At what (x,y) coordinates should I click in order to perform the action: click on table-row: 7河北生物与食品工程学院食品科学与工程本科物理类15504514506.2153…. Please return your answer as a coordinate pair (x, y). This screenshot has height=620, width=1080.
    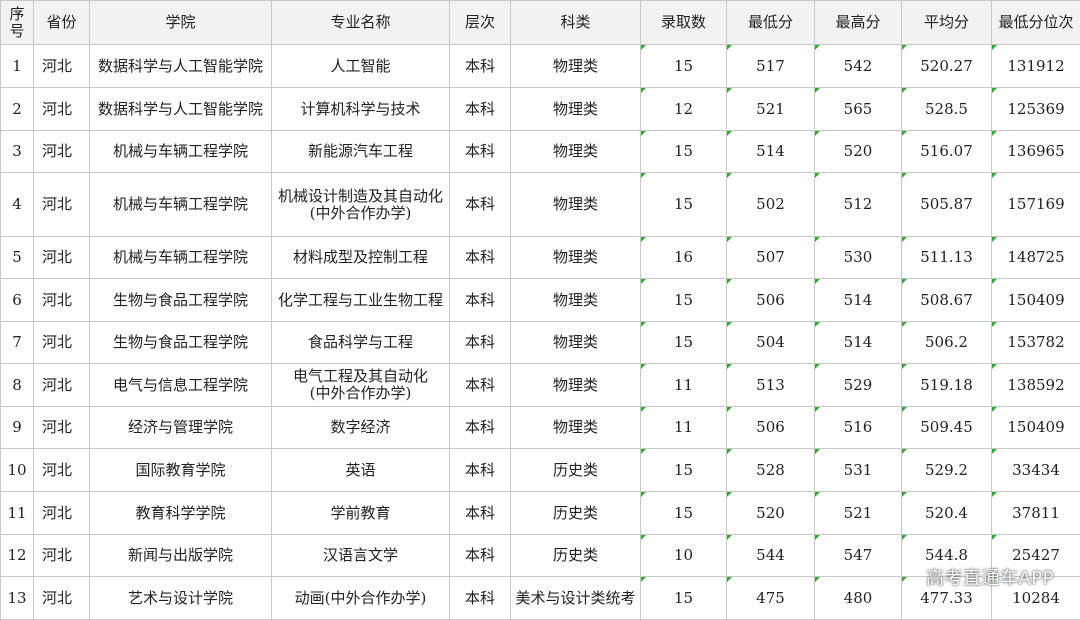
    Looking at the image, I should click on (540, 343).